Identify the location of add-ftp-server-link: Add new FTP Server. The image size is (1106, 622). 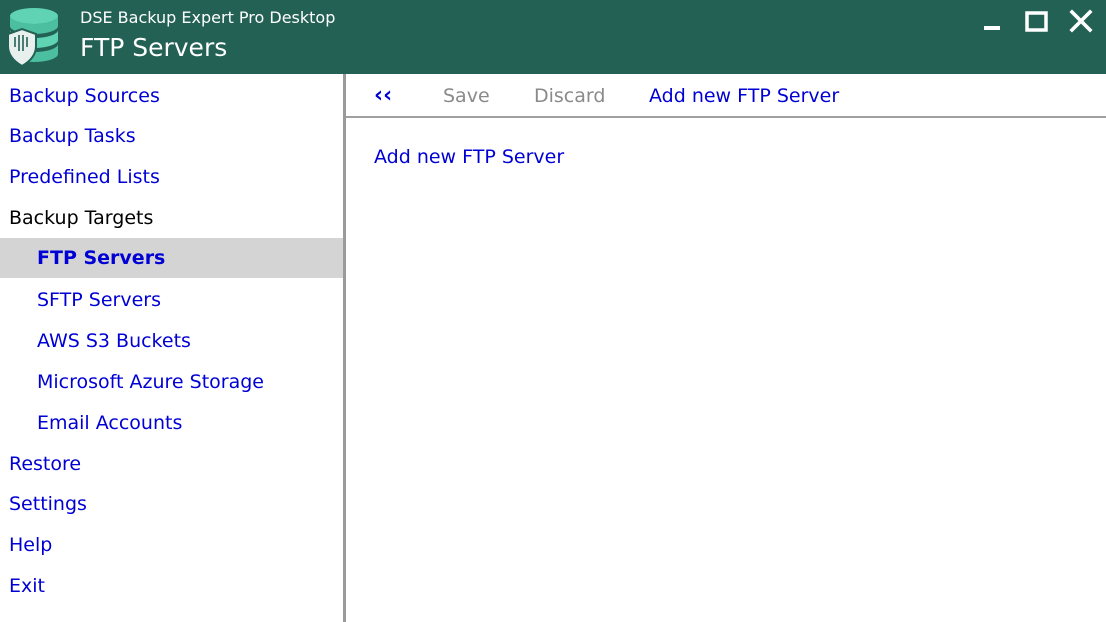
(469, 157).